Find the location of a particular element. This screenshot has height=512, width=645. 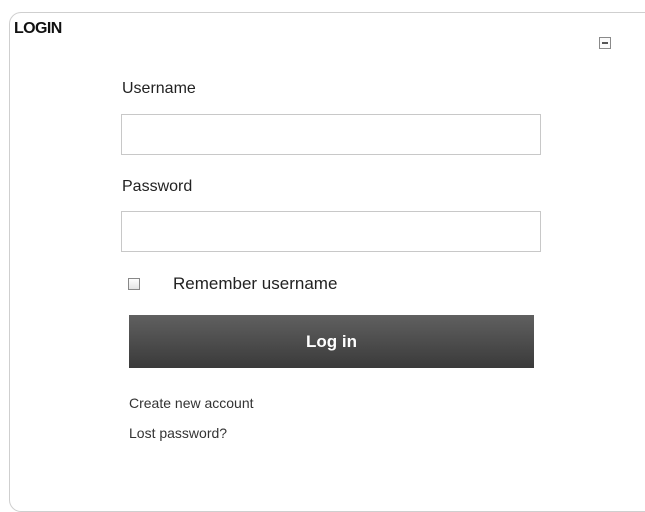

remember-label: Remember username is located at coordinates (255, 283).